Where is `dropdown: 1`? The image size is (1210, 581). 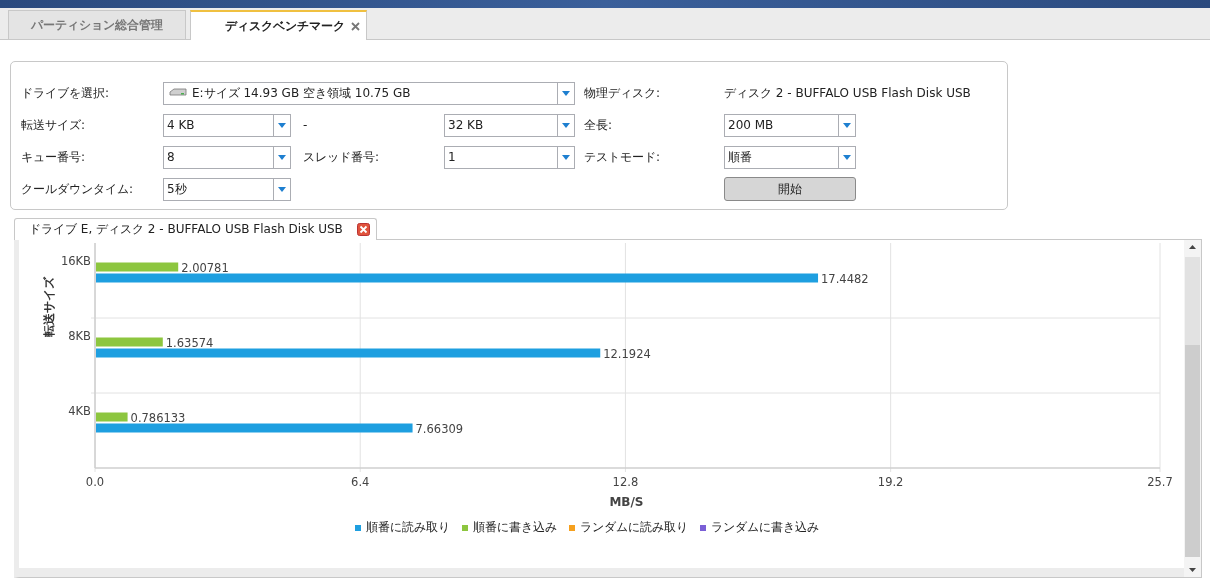
dropdown: 1 is located at coordinates (509, 157).